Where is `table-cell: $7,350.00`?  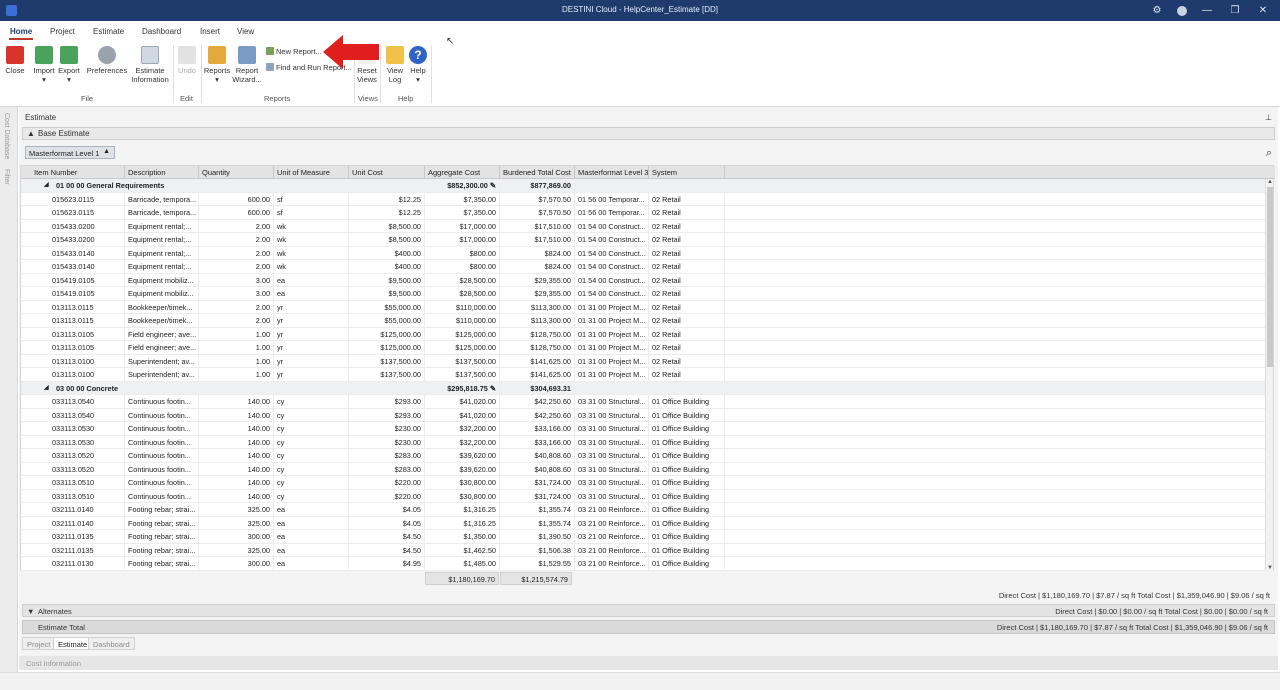
table-cell: $7,350.00 is located at coordinates (462, 212).